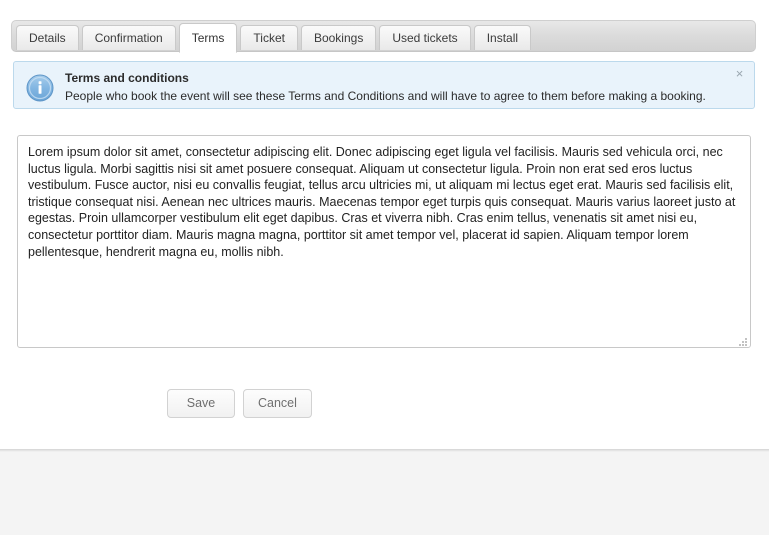  What do you see at coordinates (40, 88) in the screenshot?
I see `info-circle-icon` at bounding box center [40, 88].